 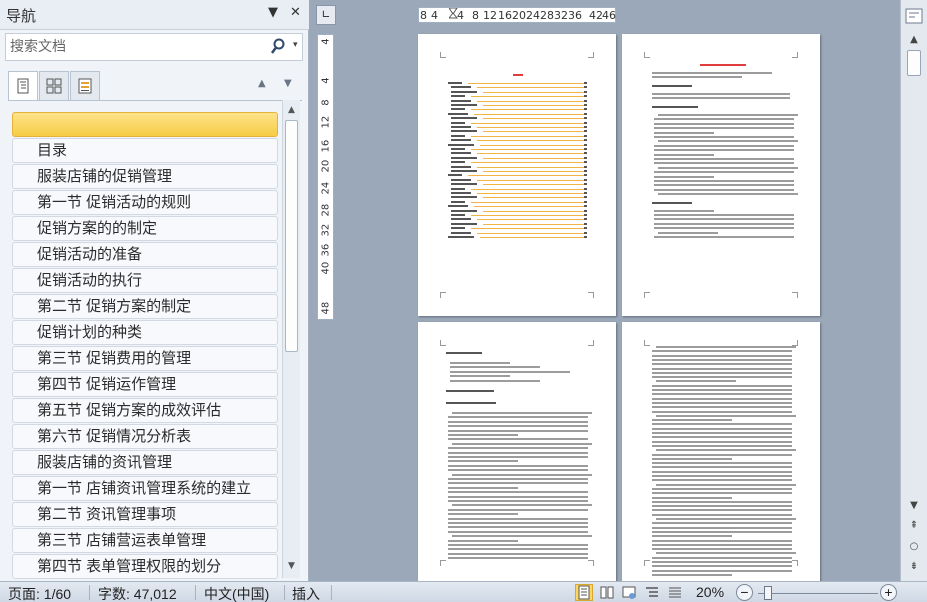 What do you see at coordinates (135, 47) in the screenshot?
I see `search-input` at bounding box center [135, 47].